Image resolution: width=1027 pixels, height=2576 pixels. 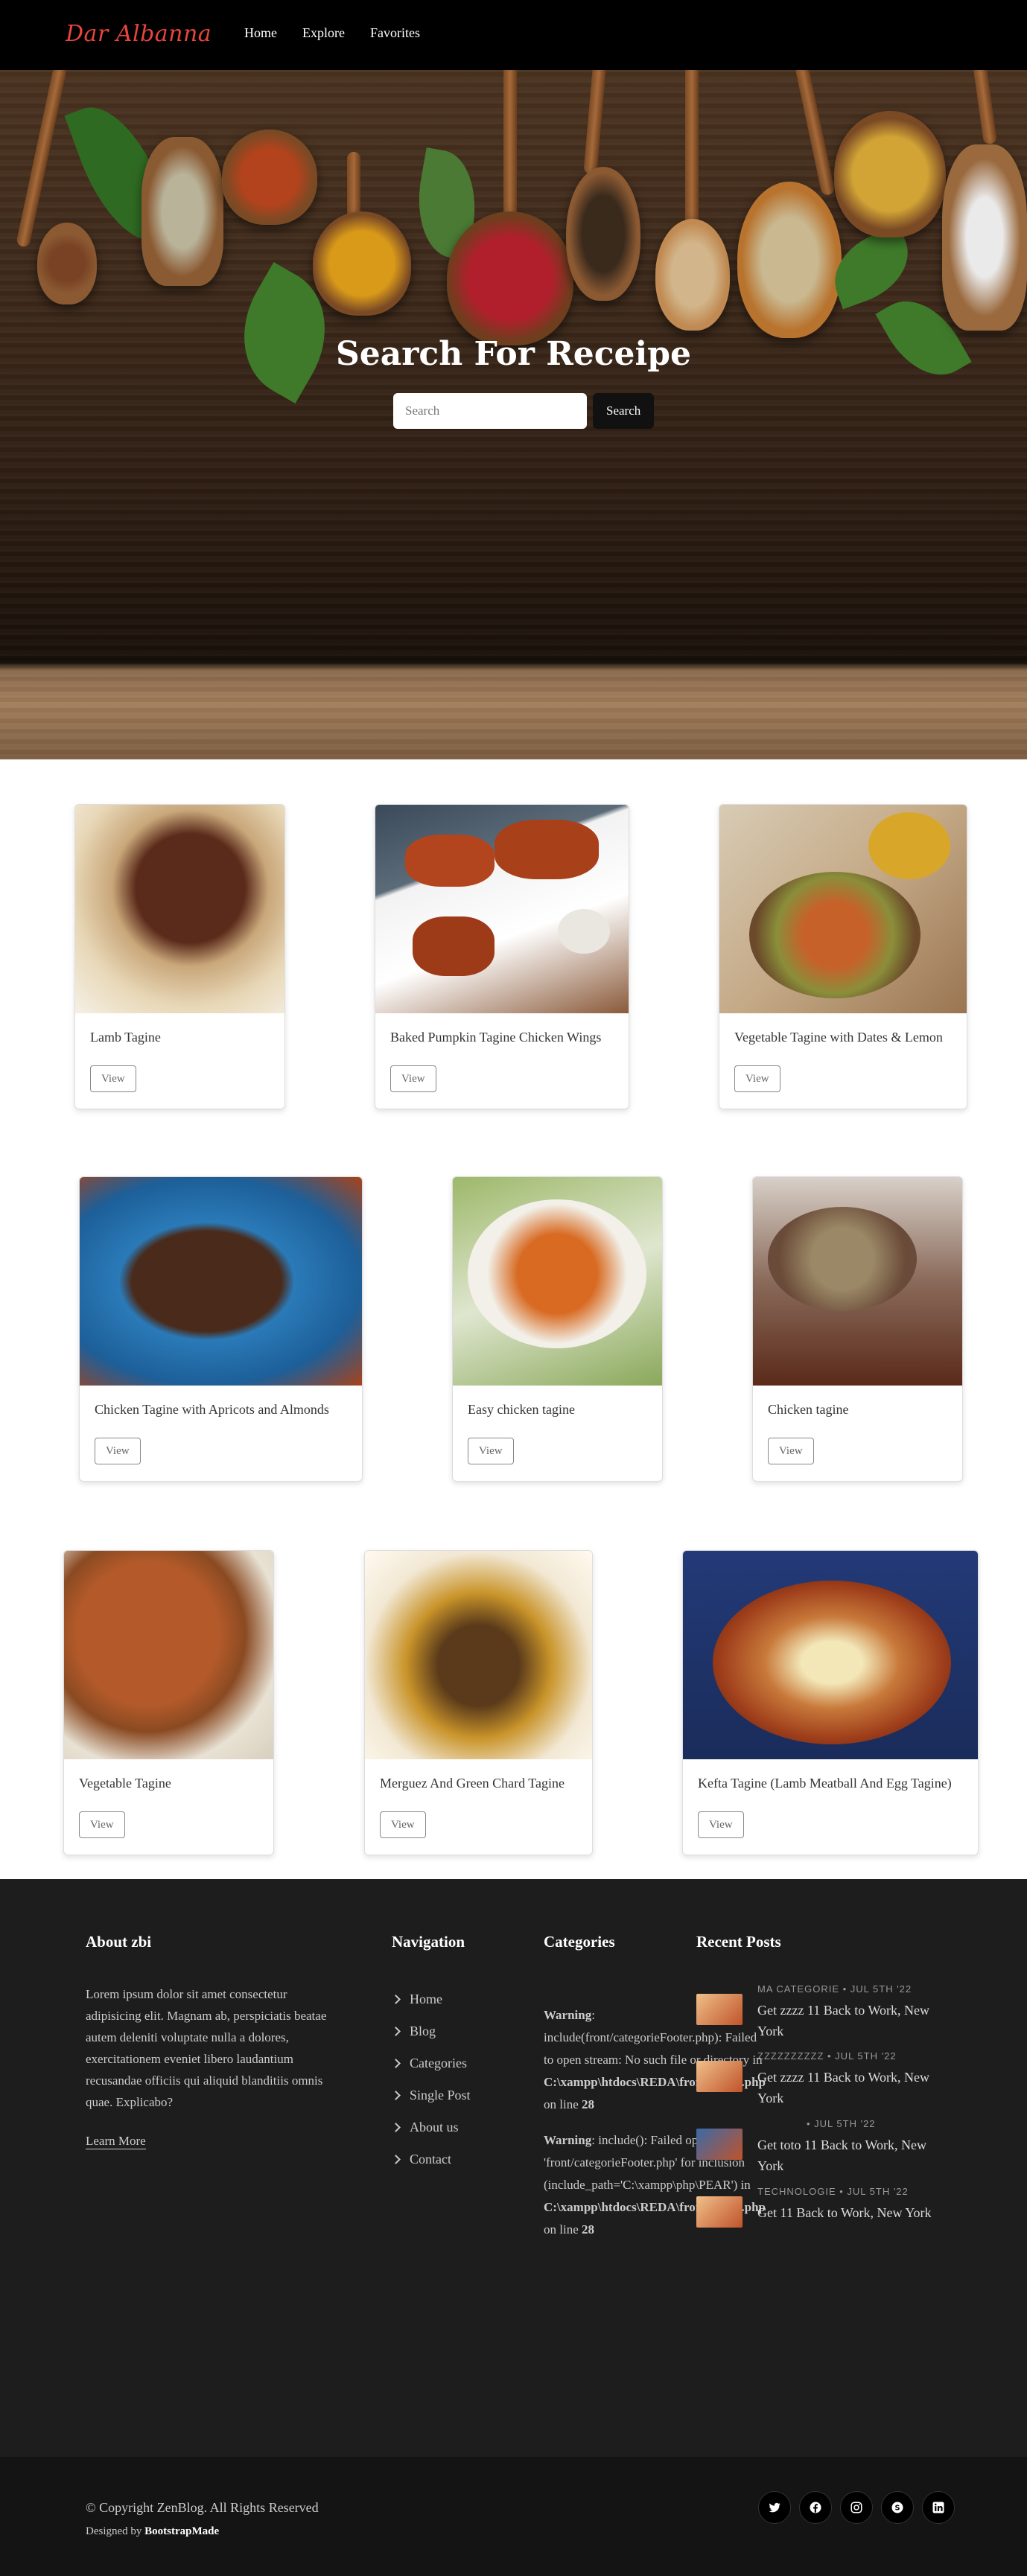 I want to click on copyright: © Copyright ZenBlog. All Rights Reserved, so click(x=202, y=2507).